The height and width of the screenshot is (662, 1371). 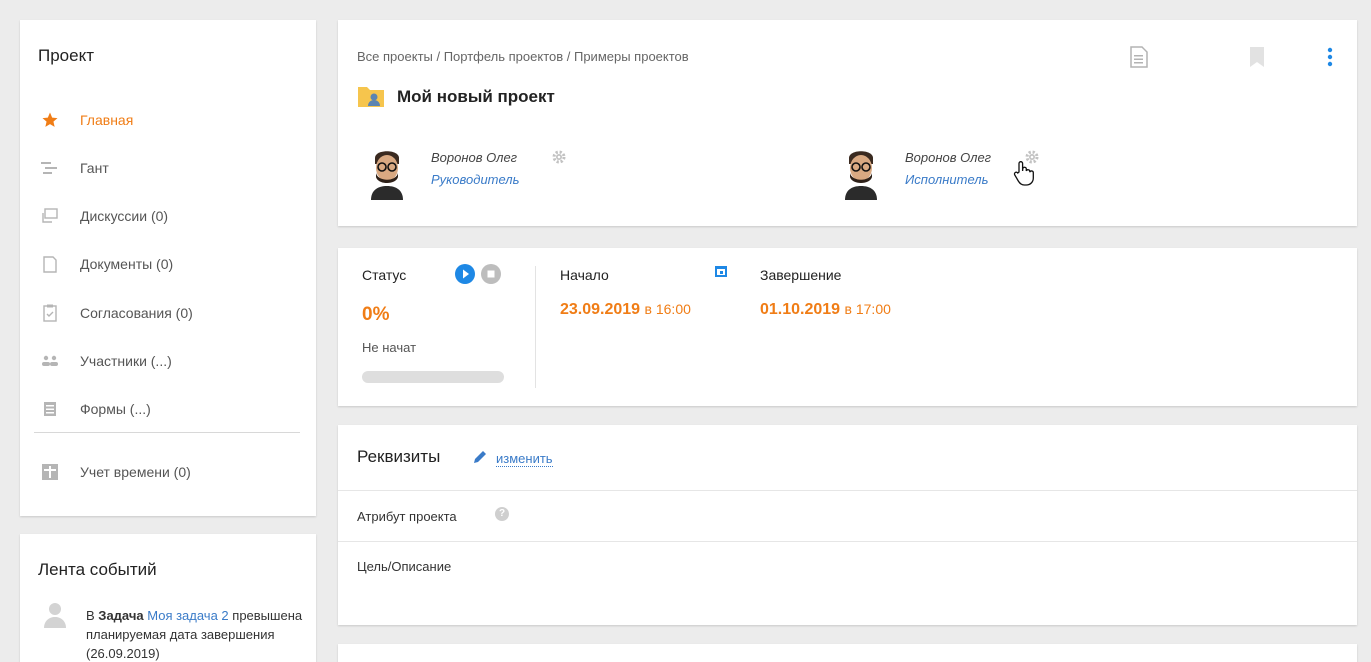 I want to click on more-vertical-icon, so click(x=1330, y=57).